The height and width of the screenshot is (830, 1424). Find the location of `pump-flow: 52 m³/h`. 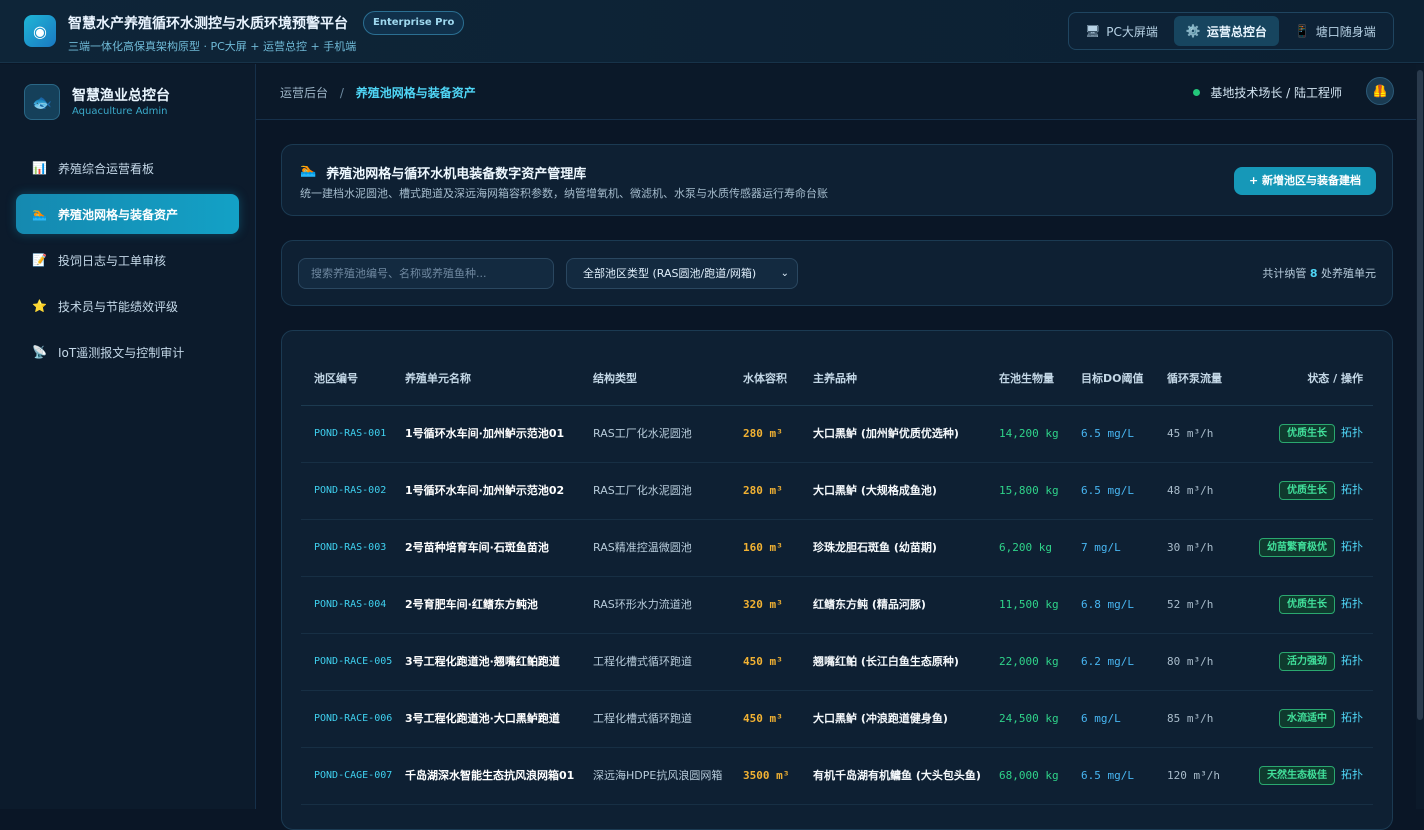

pump-flow: 52 m³/h is located at coordinates (1212, 605).